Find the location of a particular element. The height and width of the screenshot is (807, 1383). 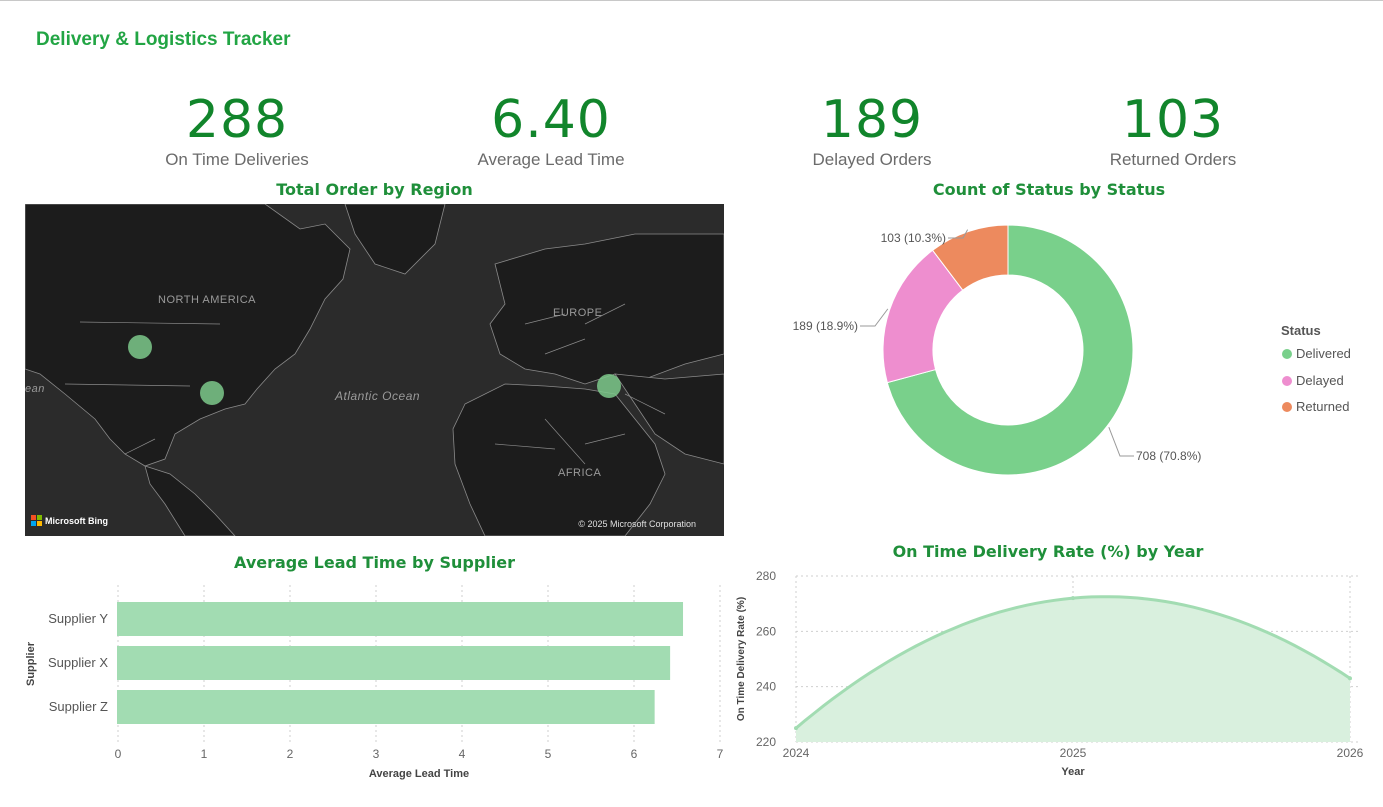

y-axis-title: Supplier is located at coordinates (31, 663).